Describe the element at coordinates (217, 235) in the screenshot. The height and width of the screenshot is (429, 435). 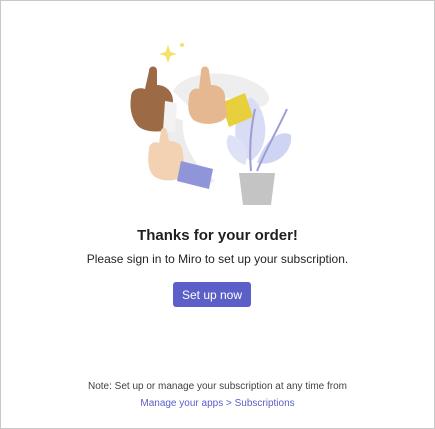
I see `page-title: Thanks for your order!` at that location.